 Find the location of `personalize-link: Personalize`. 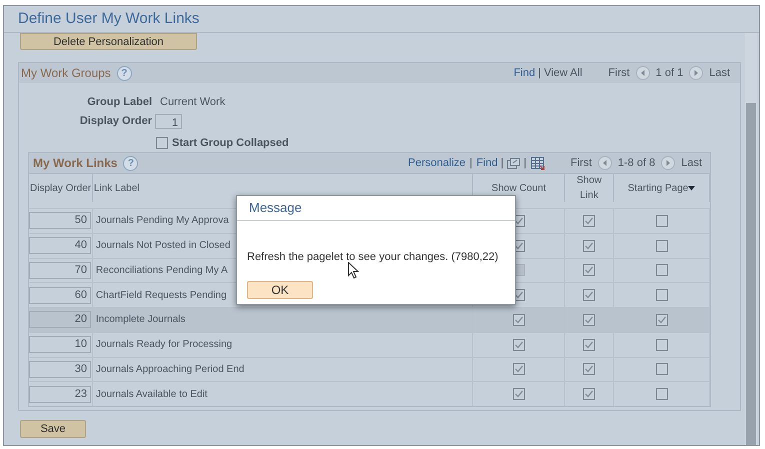

personalize-link: Personalize is located at coordinates (437, 163).